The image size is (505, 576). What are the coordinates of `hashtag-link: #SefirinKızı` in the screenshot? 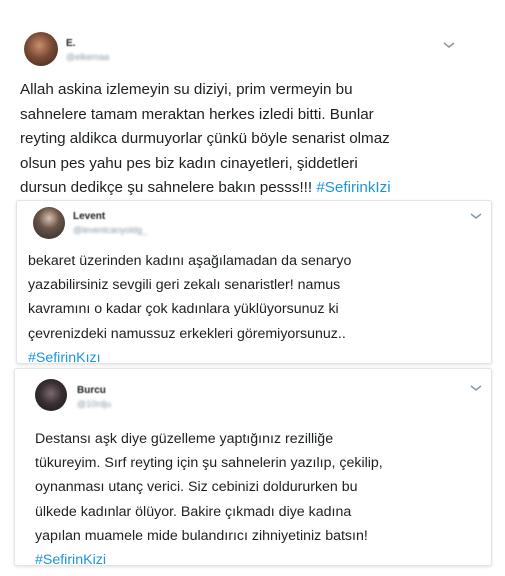 It's located at (189, 358).